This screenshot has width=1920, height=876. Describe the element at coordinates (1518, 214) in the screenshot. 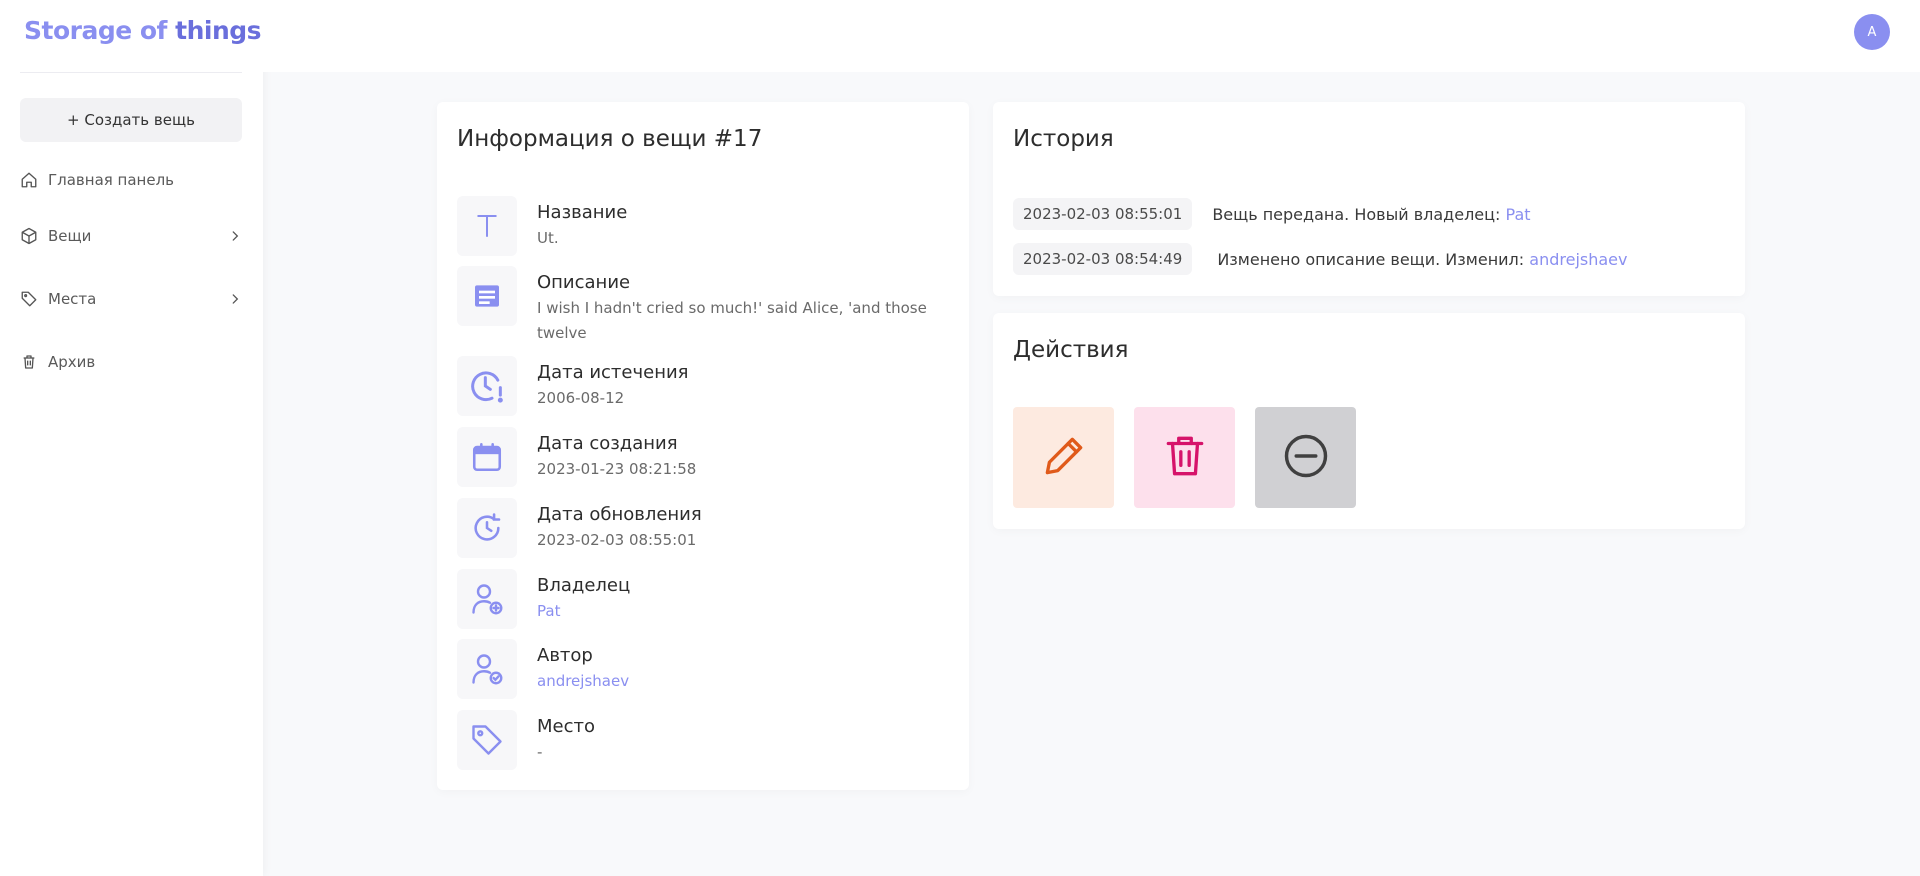

I see `history-user-link: Pat` at that location.